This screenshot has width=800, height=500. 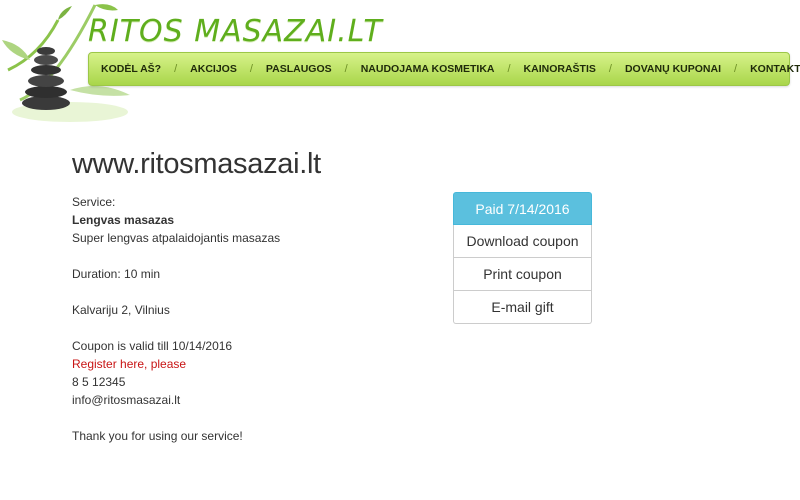 What do you see at coordinates (121, 310) in the screenshot?
I see `address-text: Kalvariju 2, Vilnius` at bounding box center [121, 310].